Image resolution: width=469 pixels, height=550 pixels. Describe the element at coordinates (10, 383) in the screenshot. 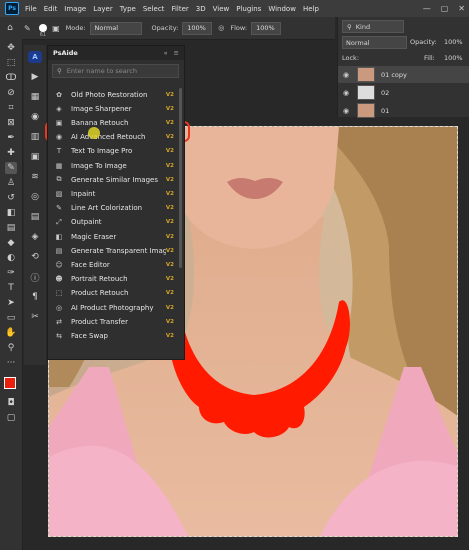

I see `foreground-color-swatch` at that location.